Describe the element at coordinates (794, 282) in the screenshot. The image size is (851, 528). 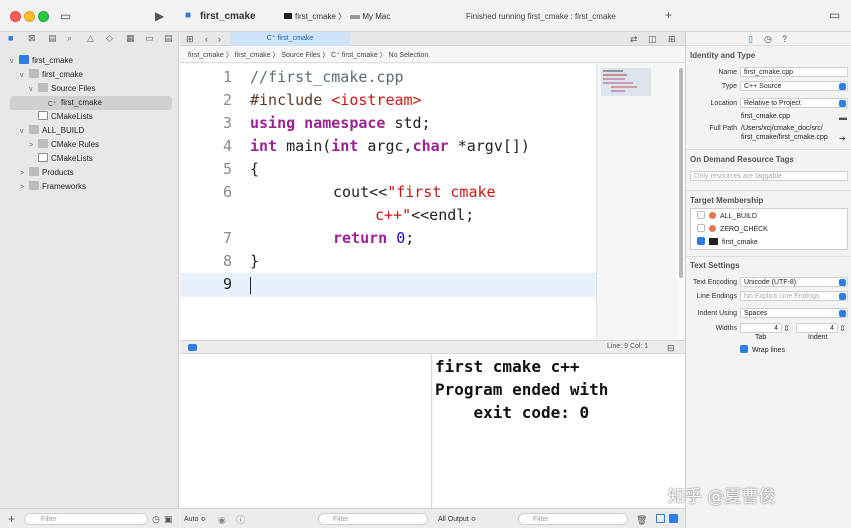
I see `encoding-select: Unicode (UTF-8)` at that location.